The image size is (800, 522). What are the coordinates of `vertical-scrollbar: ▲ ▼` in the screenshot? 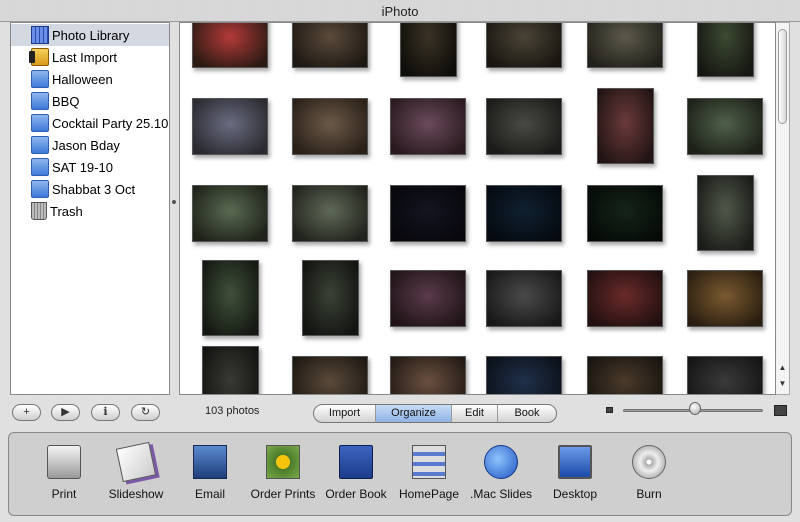 It's located at (783, 208).